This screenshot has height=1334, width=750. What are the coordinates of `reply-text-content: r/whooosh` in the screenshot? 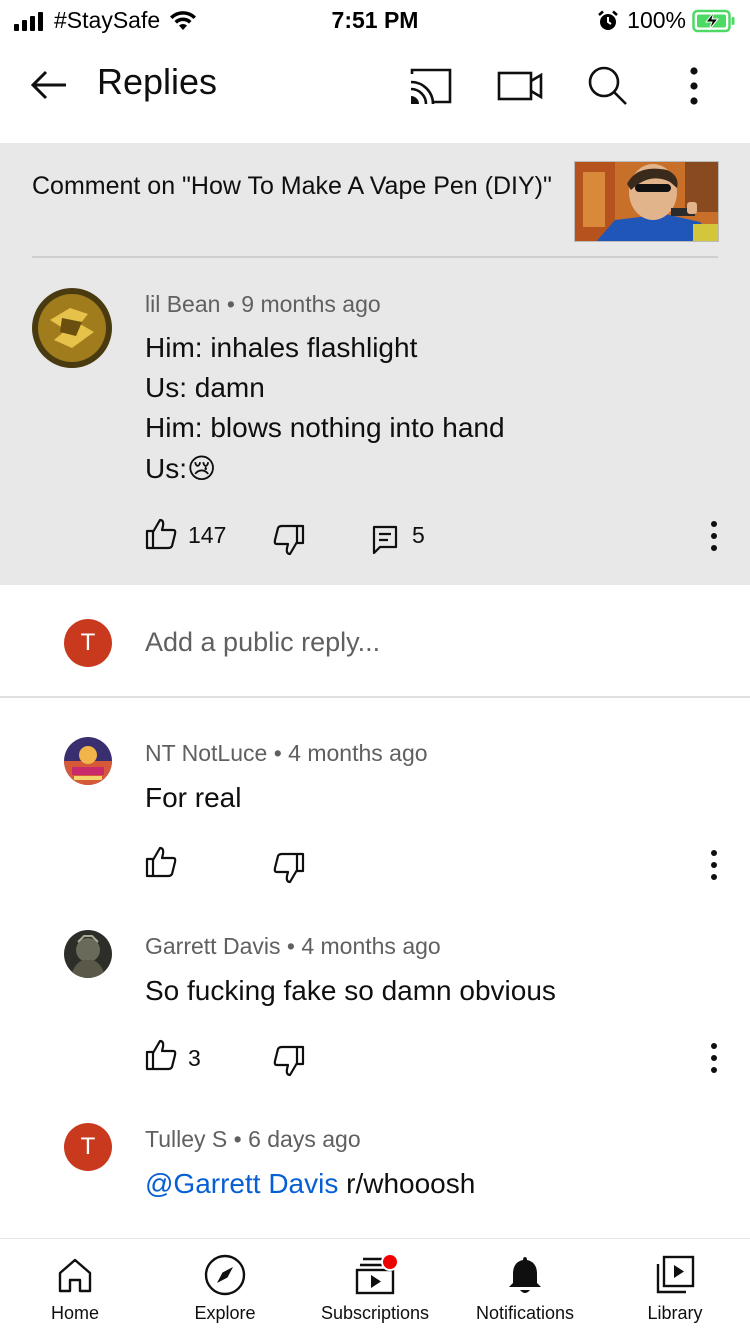 It's located at (407, 1183).